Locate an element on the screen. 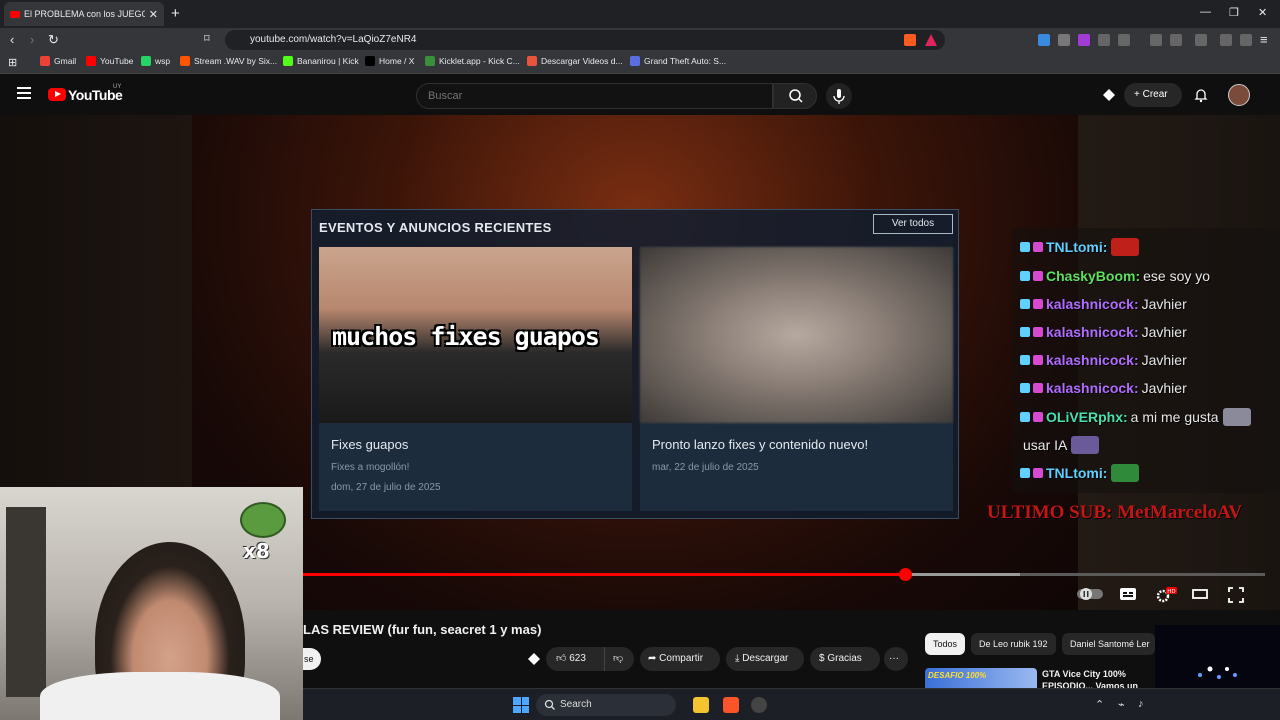  search-button is located at coordinates (795, 96).